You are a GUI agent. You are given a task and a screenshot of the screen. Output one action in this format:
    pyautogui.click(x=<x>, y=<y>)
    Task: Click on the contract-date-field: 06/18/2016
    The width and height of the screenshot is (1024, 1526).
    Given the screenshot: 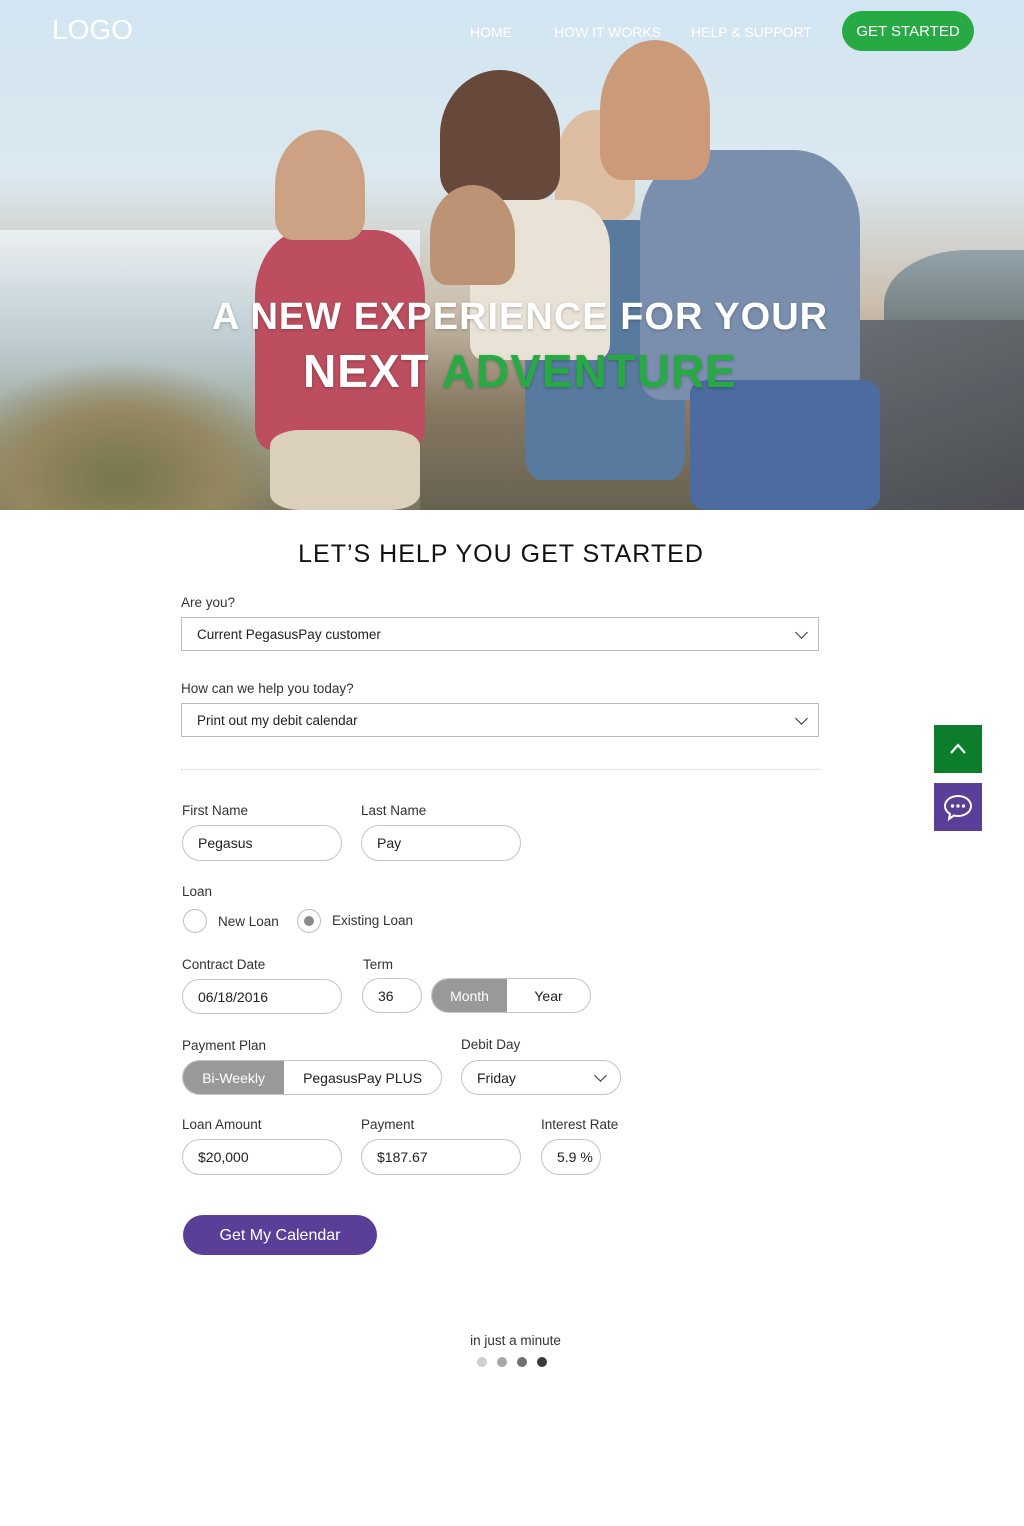 What is the action you would take?
    pyautogui.click(x=262, y=996)
    